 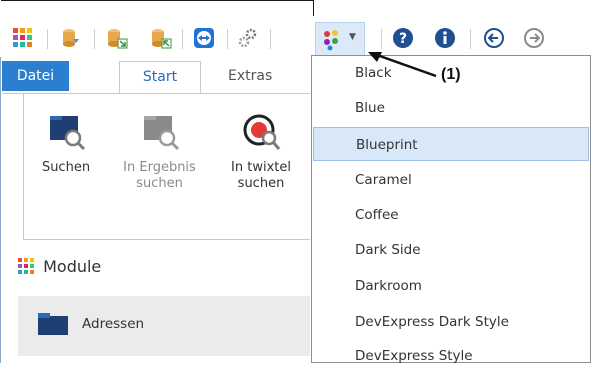 I want to click on folder-icon, so click(x=53, y=324).